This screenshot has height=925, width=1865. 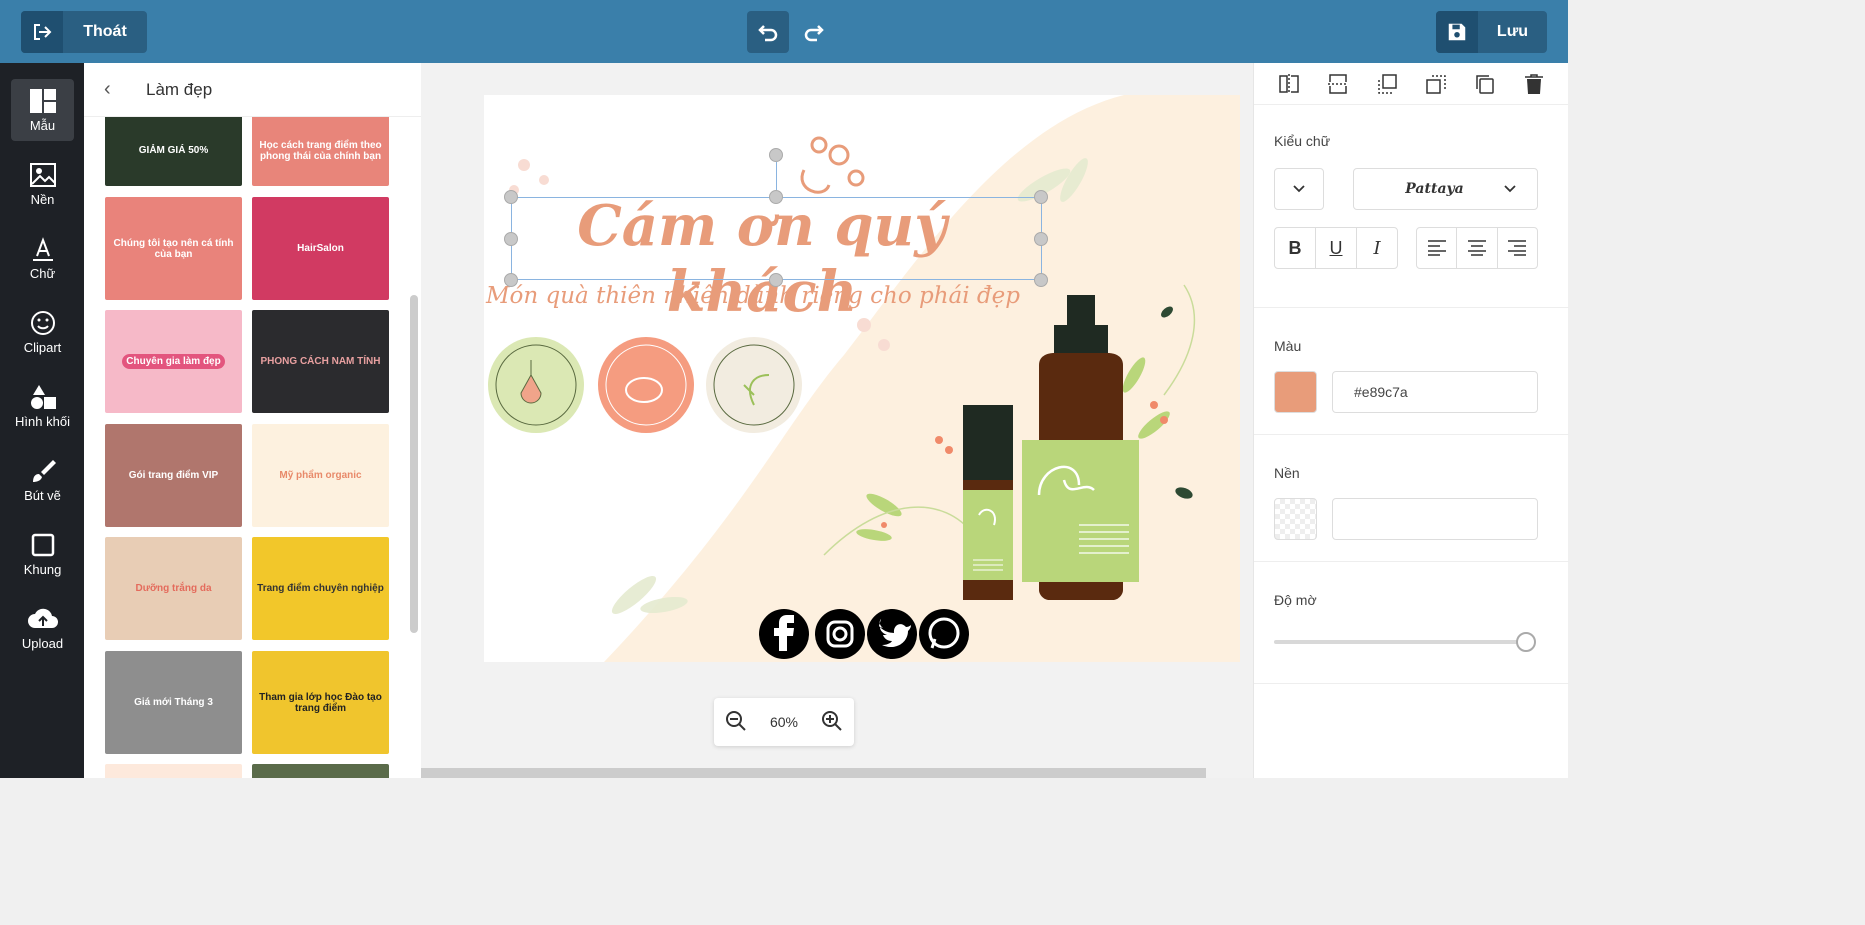 What do you see at coordinates (173, 248) in the screenshot?
I see `template-thumb: Chúng tôi tạo nên cá tính của bạn` at bounding box center [173, 248].